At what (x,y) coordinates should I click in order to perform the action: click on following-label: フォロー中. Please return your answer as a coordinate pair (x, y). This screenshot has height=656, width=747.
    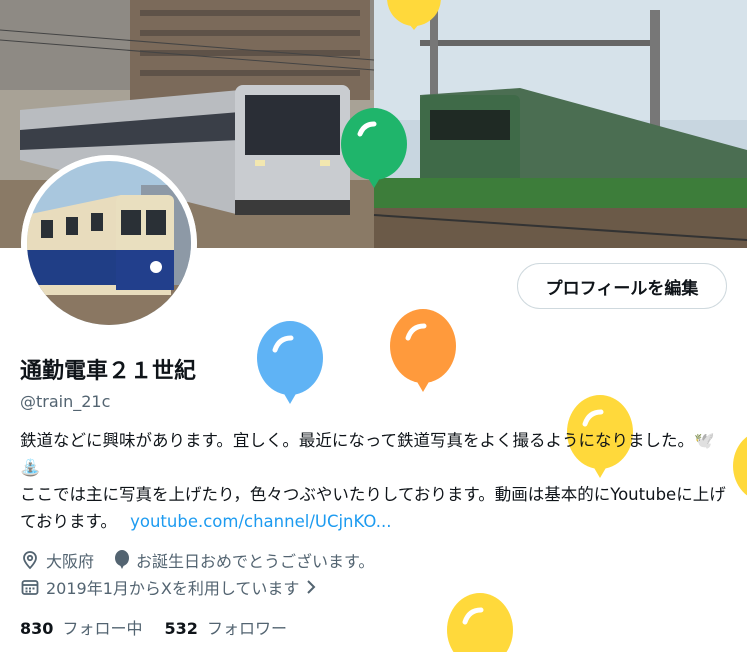
    Looking at the image, I should click on (102, 628).